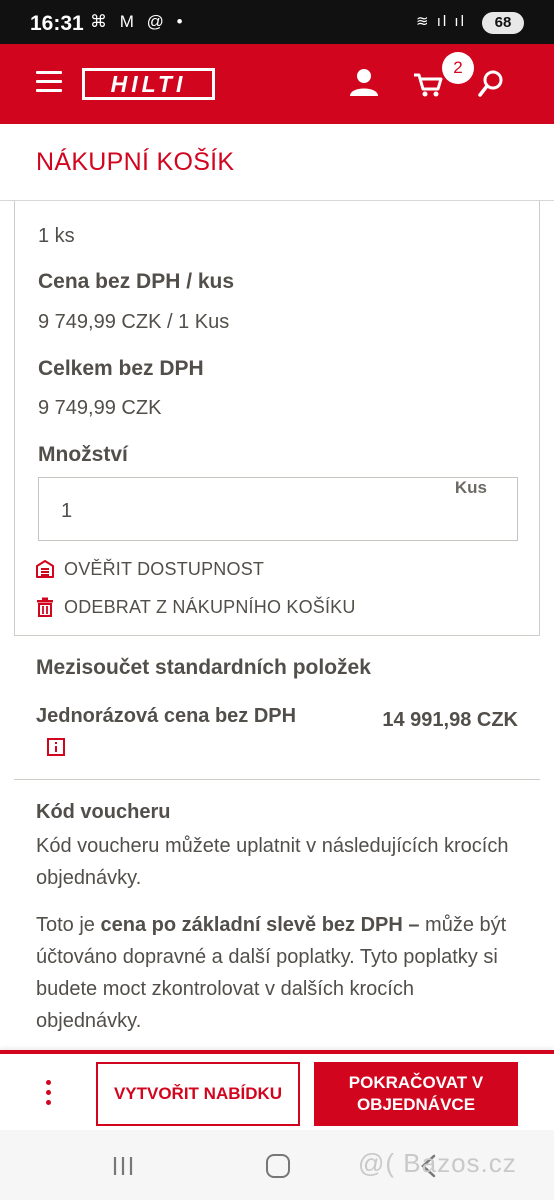 This screenshot has height=1200, width=554. What do you see at coordinates (470, 487) in the screenshot?
I see `quantity-unit: Kus` at bounding box center [470, 487].